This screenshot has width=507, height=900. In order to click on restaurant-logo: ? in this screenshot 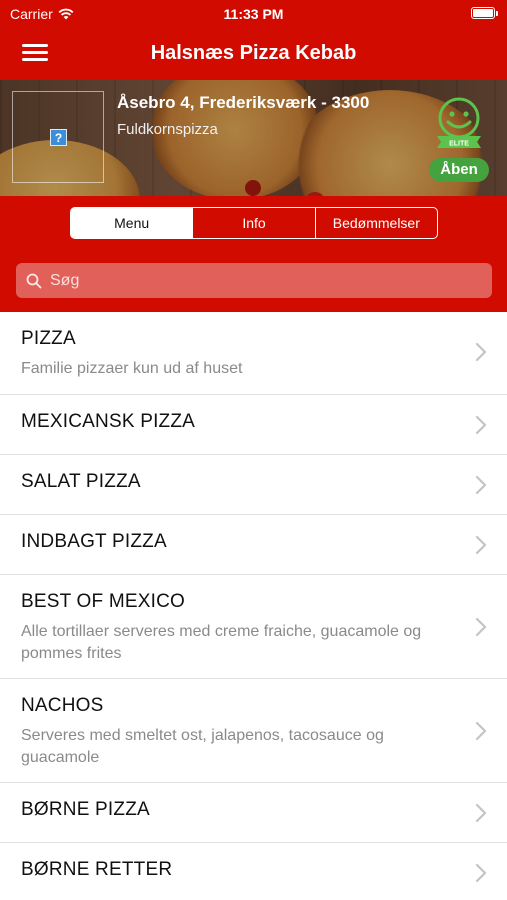, I will do `click(58, 137)`.